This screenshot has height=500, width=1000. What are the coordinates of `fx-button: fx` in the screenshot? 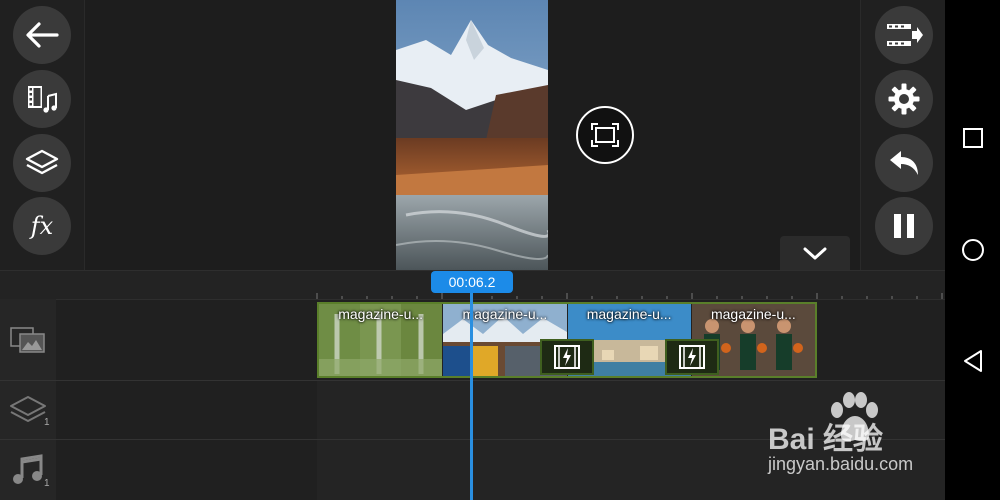 It's located at (42, 226).